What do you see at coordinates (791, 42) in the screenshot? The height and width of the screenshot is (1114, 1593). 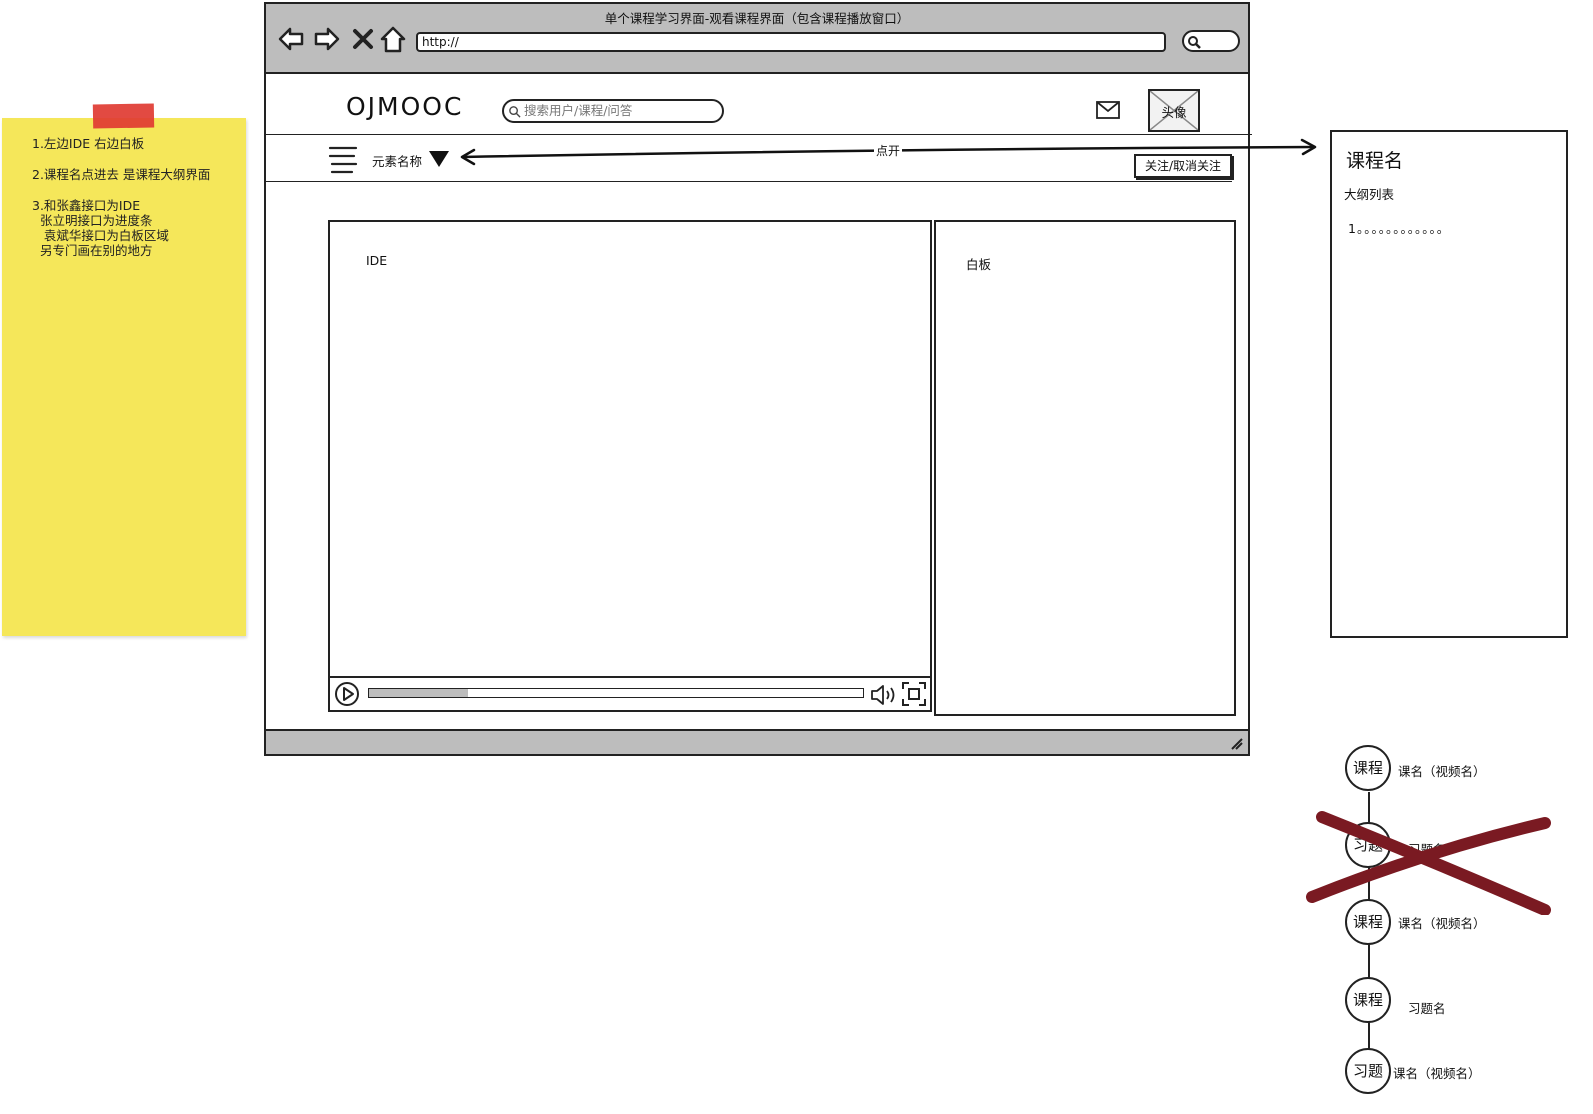 I see `url-input: http://` at bounding box center [791, 42].